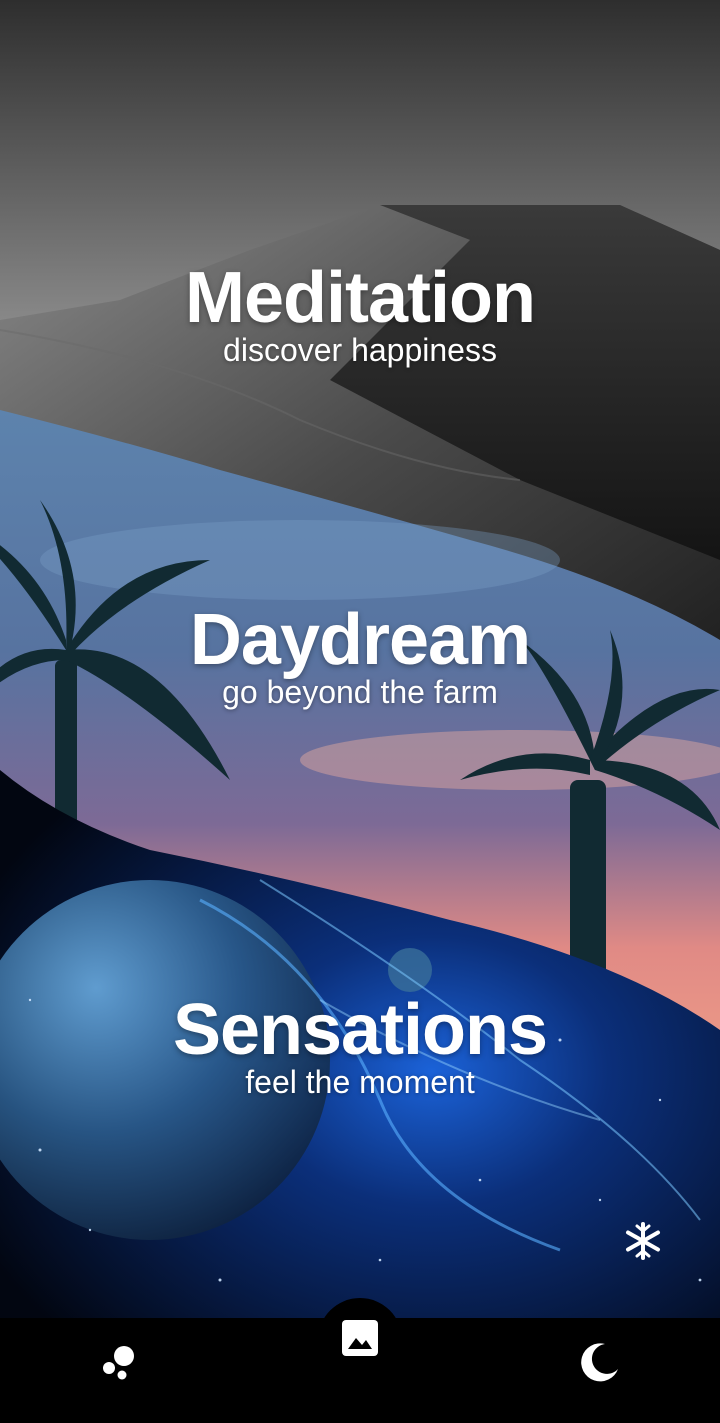  I want to click on panel-title: Daydream, so click(360, 640).